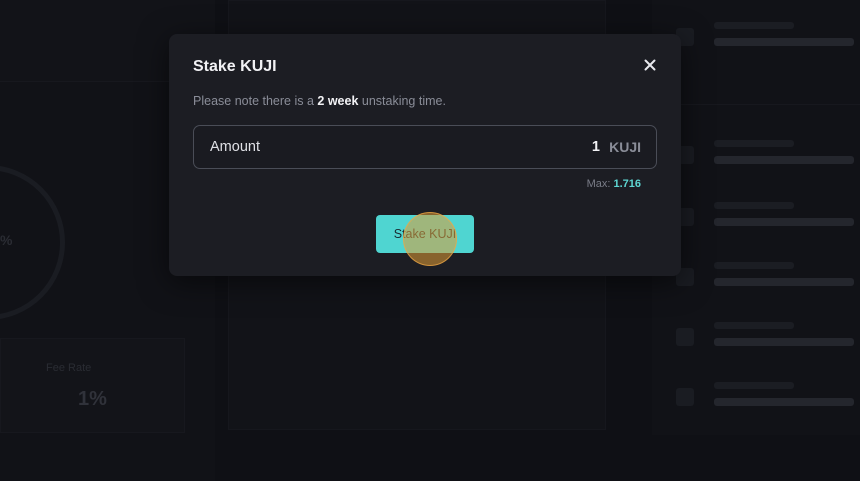 The height and width of the screenshot is (481, 860). I want to click on stake-button: Stake KUJI, so click(425, 234).